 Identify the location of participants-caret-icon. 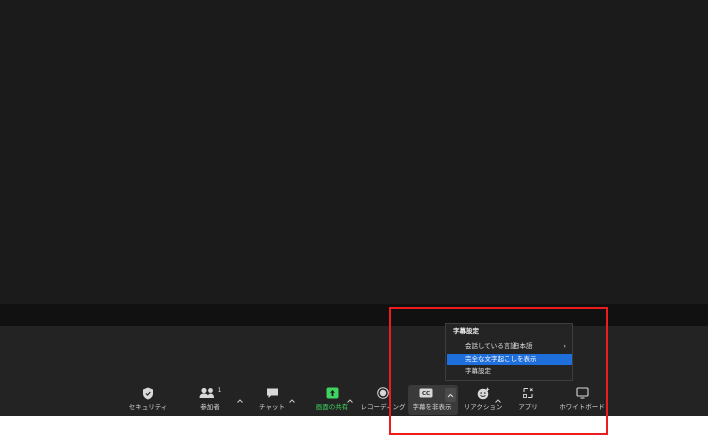
(240, 396).